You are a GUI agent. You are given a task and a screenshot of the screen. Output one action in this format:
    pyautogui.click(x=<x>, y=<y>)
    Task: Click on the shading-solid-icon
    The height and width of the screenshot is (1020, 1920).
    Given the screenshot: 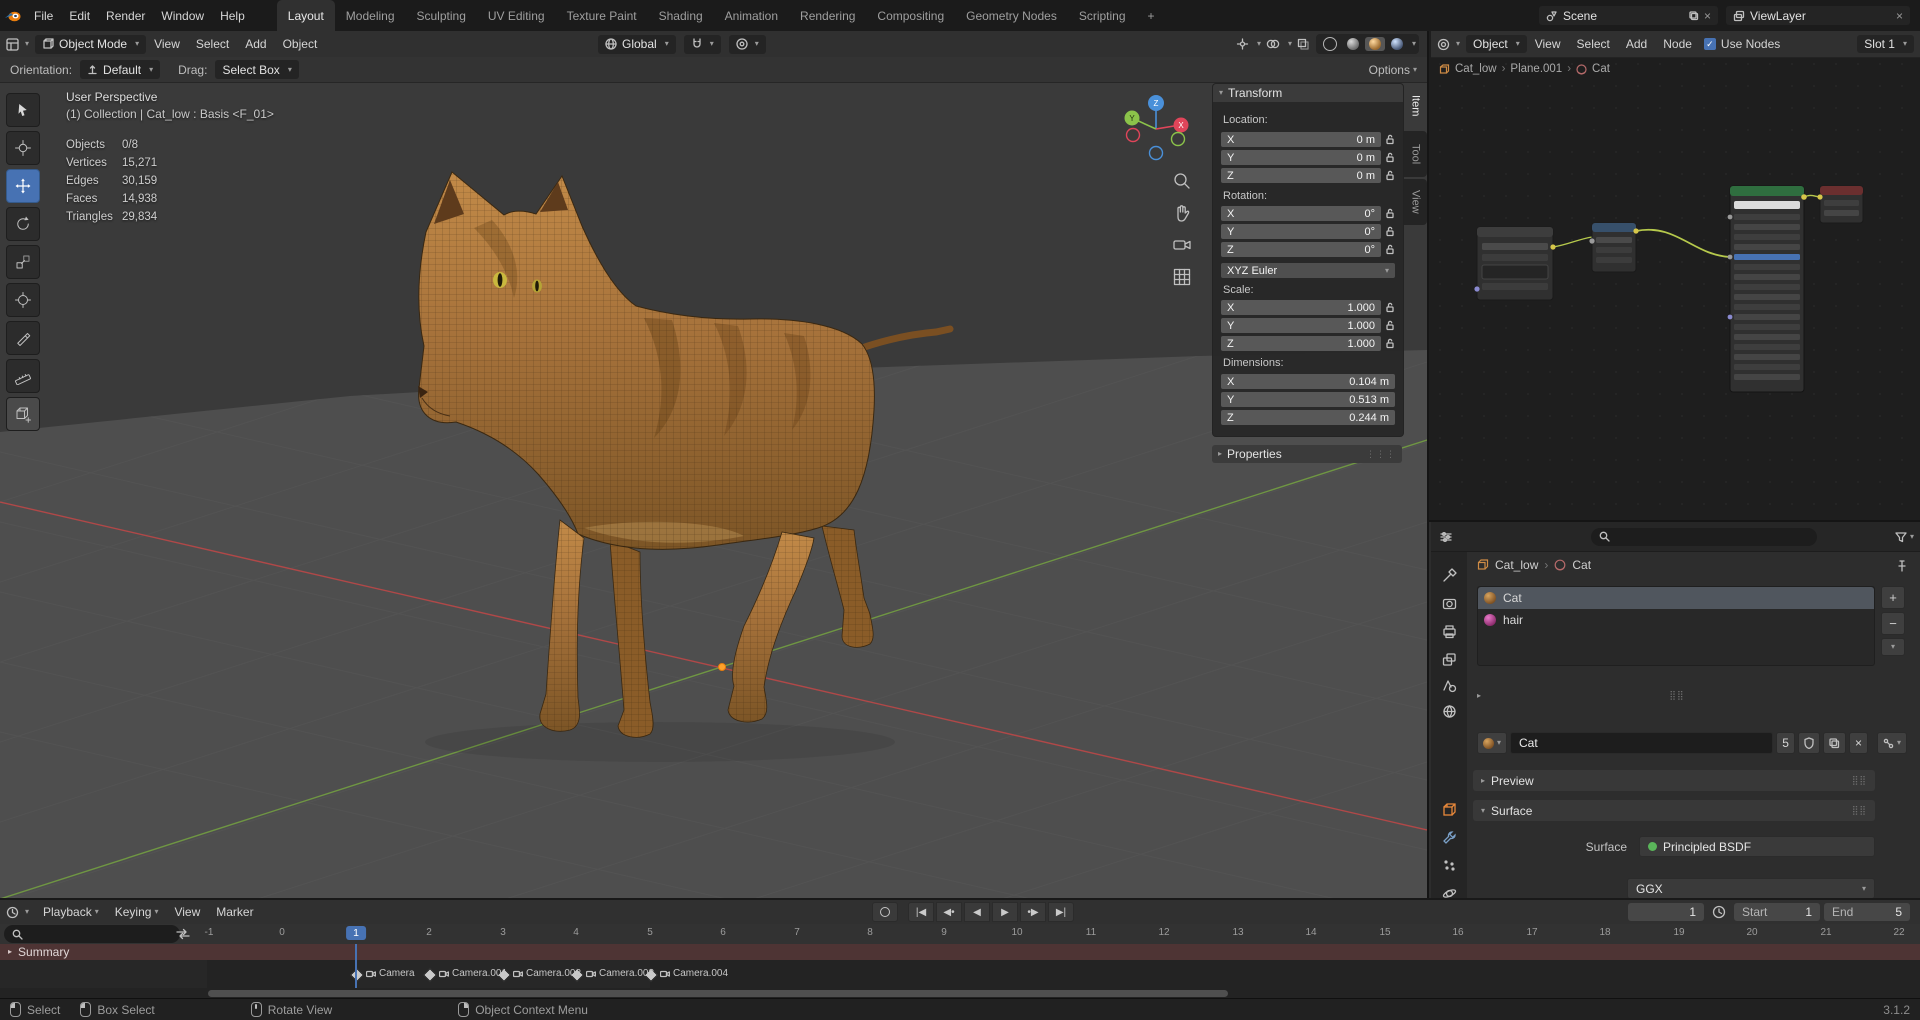 What is the action you would take?
    pyautogui.click(x=1353, y=44)
    